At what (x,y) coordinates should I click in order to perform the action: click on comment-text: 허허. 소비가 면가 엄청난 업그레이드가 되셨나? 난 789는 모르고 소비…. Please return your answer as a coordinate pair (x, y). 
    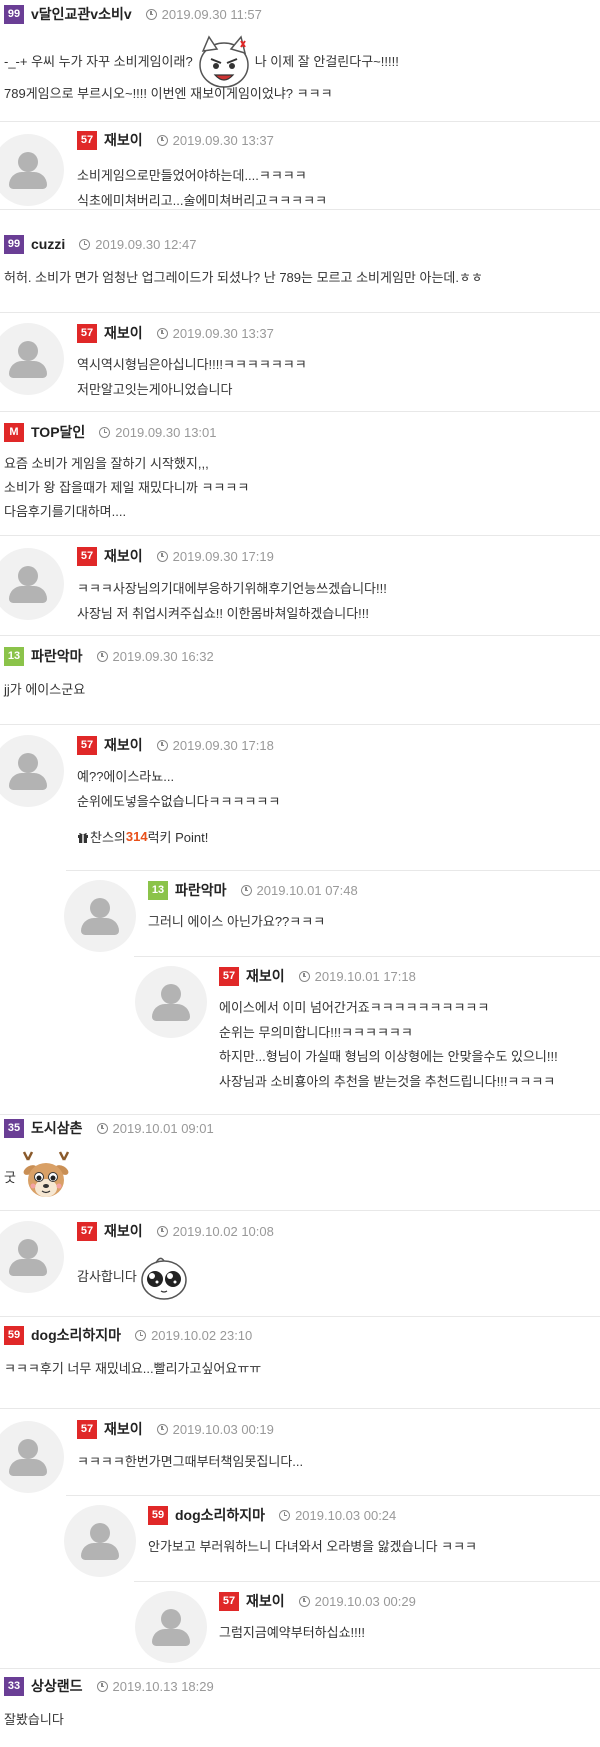
    Looking at the image, I should click on (243, 278).